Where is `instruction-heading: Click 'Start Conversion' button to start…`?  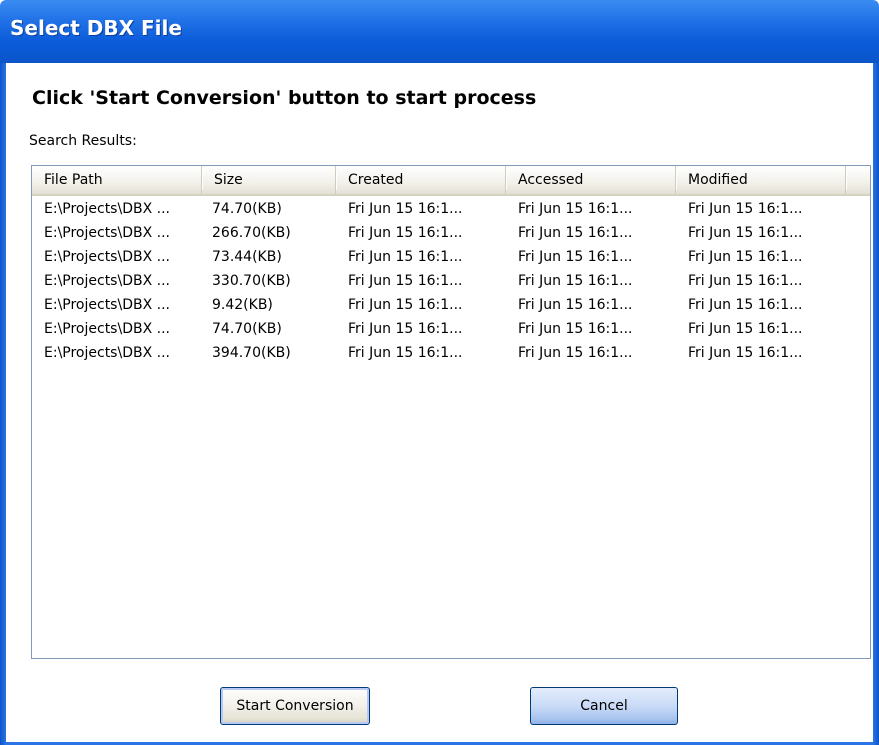 instruction-heading: Click 'Start Conversion' button to start… is located at coordinates (284, 98).